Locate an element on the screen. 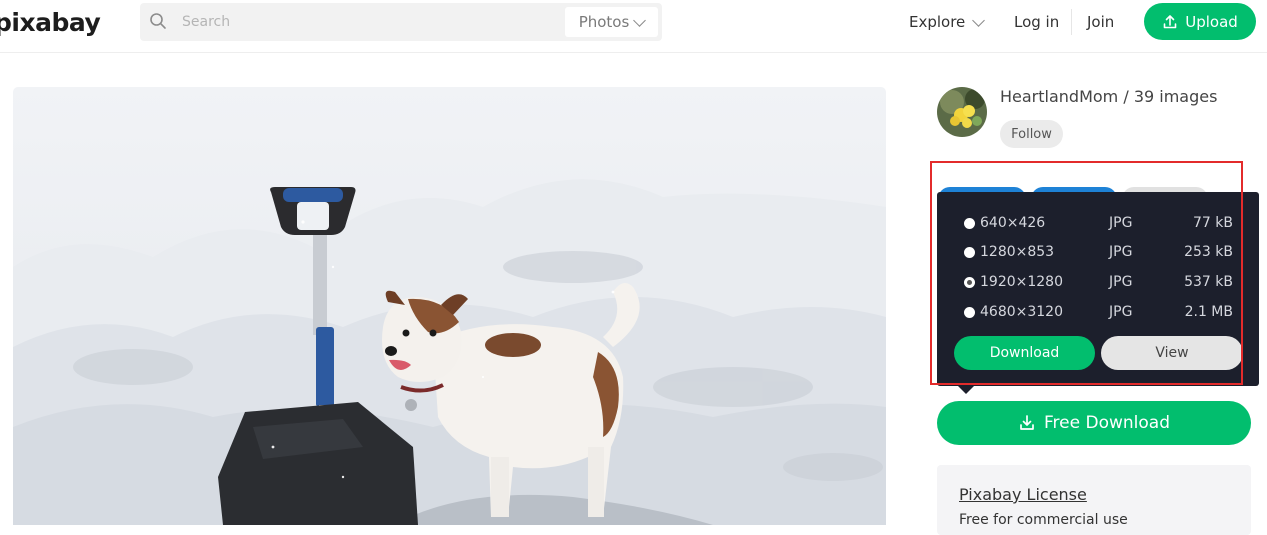 The width and height of the screenshot is (1267, 535). flower-avatar-image is located at coordinates (962, 112).